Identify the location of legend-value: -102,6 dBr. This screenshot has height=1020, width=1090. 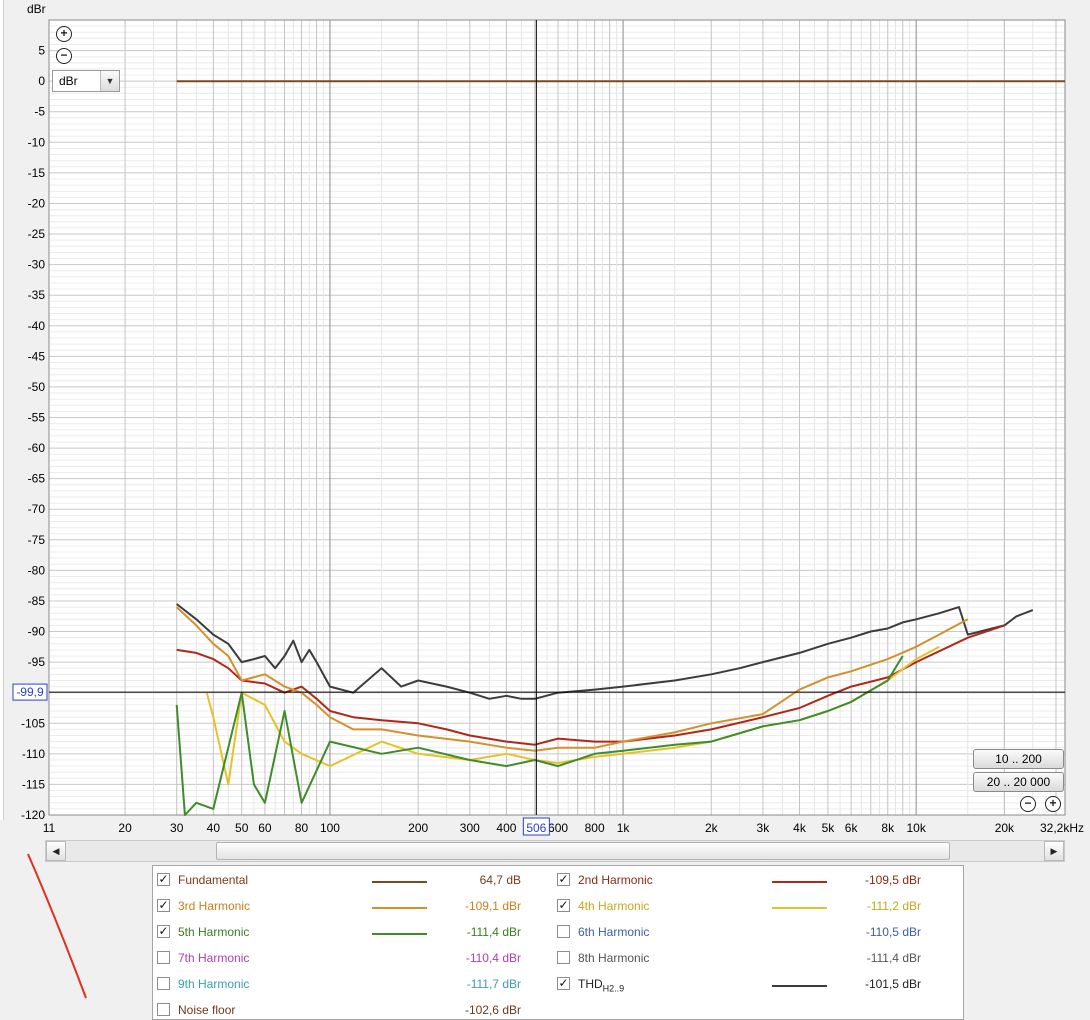
(492, 1010).